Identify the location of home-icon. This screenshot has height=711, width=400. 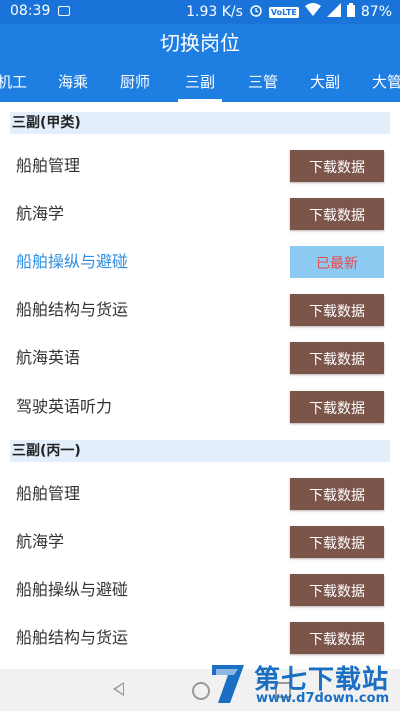
(201, 691).